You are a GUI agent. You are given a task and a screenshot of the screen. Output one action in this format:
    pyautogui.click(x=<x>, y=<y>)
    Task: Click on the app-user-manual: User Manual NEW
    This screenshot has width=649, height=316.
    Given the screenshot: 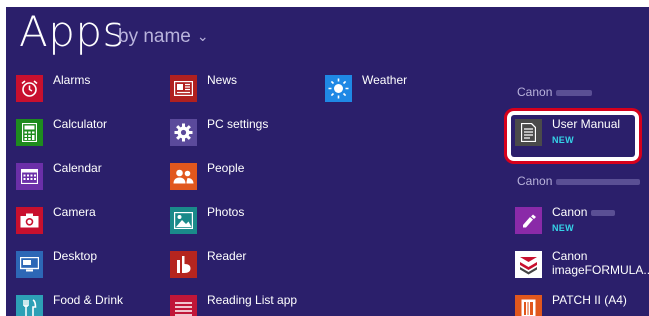 What is the action you would take?
    pyautogui.click(x=567, y=130)
    